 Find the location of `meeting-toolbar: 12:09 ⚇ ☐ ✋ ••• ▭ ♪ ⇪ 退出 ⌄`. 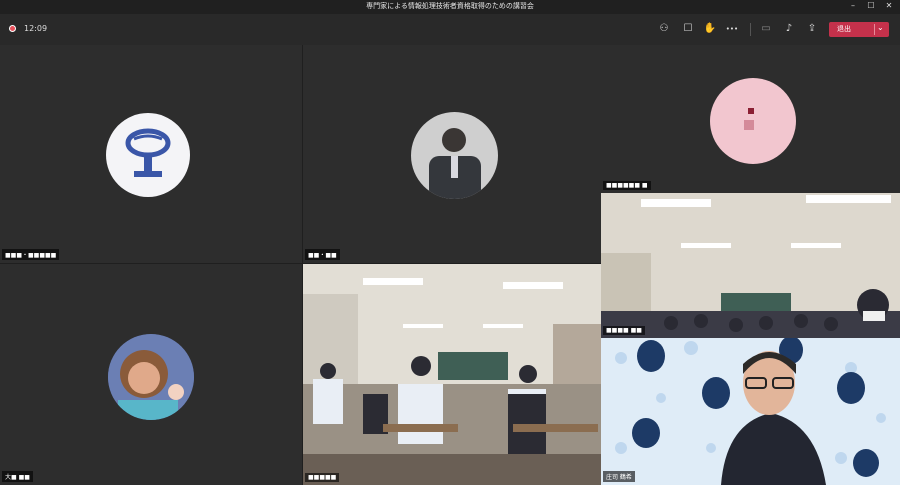

meeting-toolbar: 12:09 ⚇ ☐ ✋ ••• ▭ ♪ ⇪ 退出 ⌄ is located at coordinates (450, 29).